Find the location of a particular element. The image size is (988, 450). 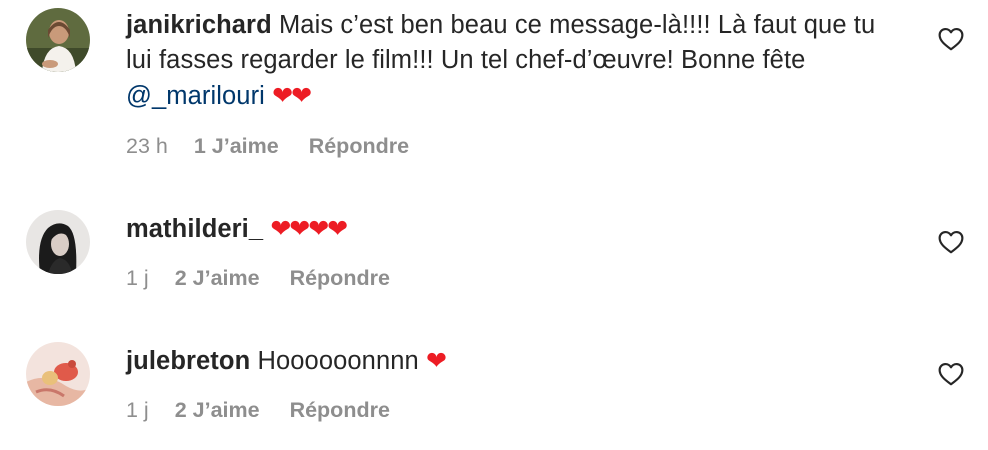

comment-content: Hoooooonnnn is located at coordinates (341, 361).